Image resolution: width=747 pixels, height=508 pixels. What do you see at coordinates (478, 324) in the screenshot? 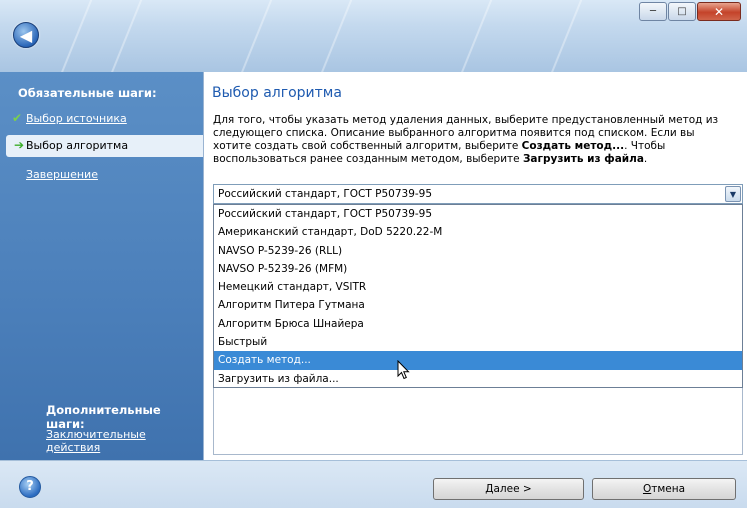
I see `dropdown-option: Алгоритм Брюса Шнайера` at bounding box center [478, 324].